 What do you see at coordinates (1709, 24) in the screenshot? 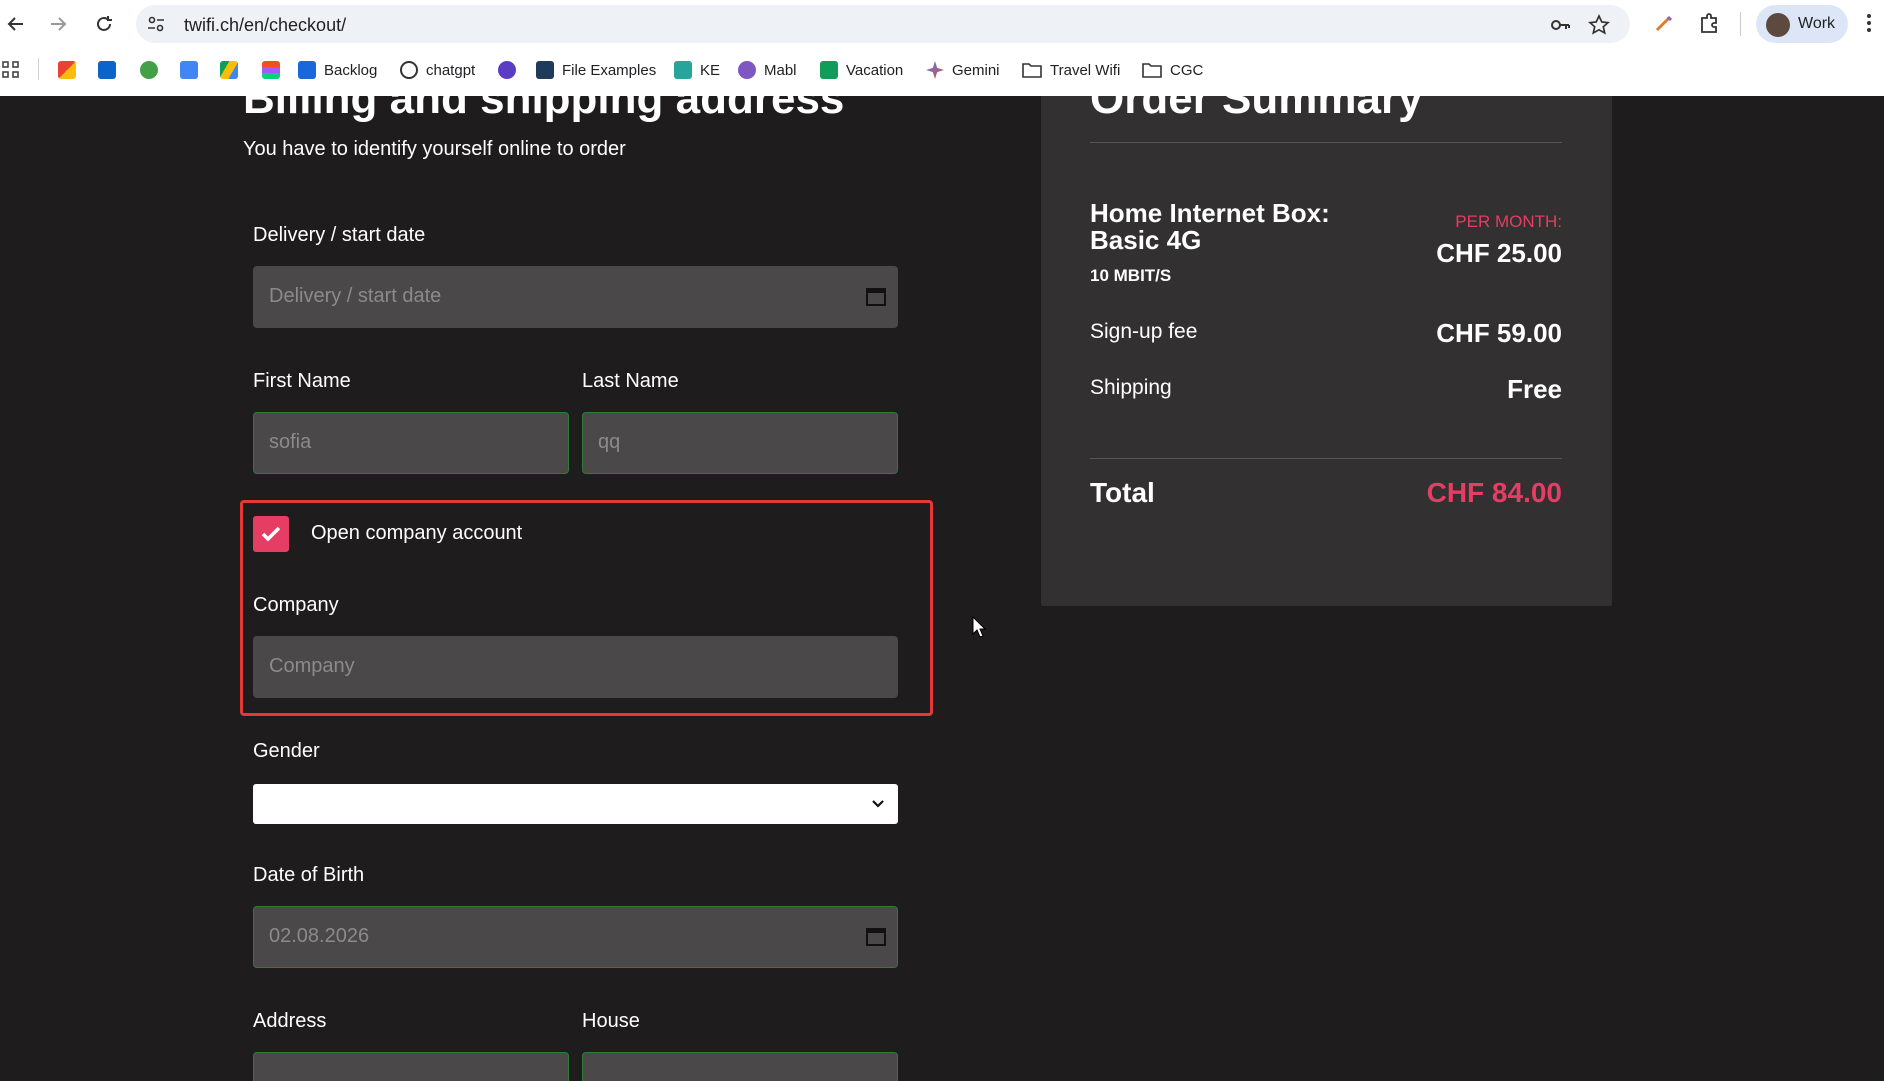
I see `extensions-puzzle-icon` at bounding box center [1709, 24].